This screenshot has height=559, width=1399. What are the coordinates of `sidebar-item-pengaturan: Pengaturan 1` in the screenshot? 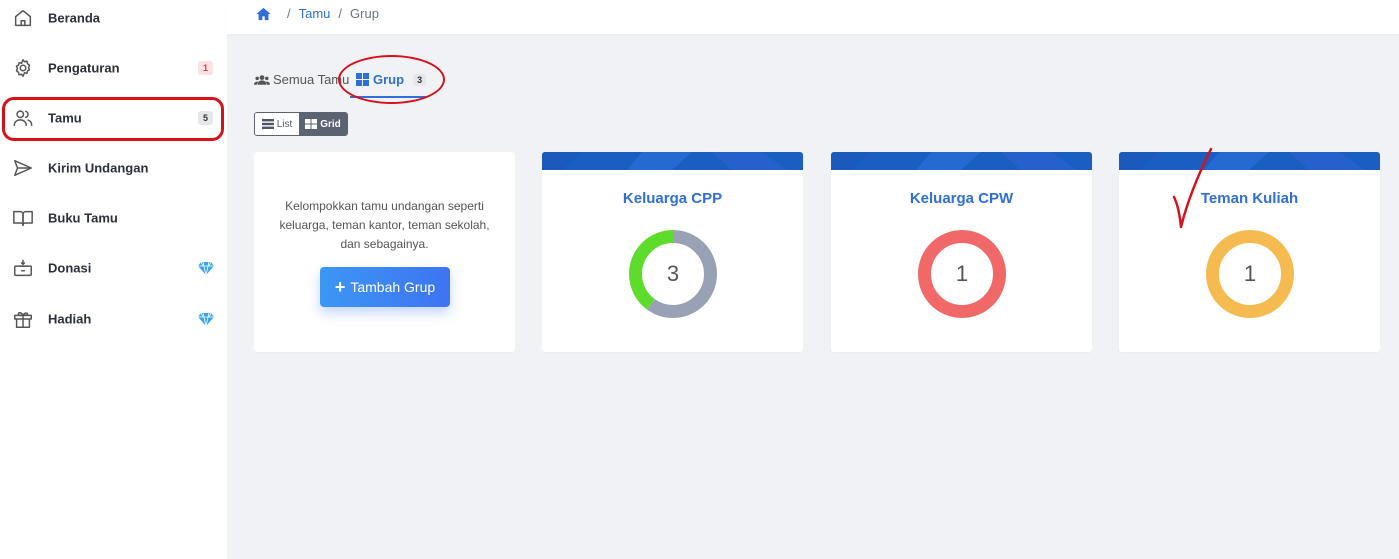 It's located at (113, 68).